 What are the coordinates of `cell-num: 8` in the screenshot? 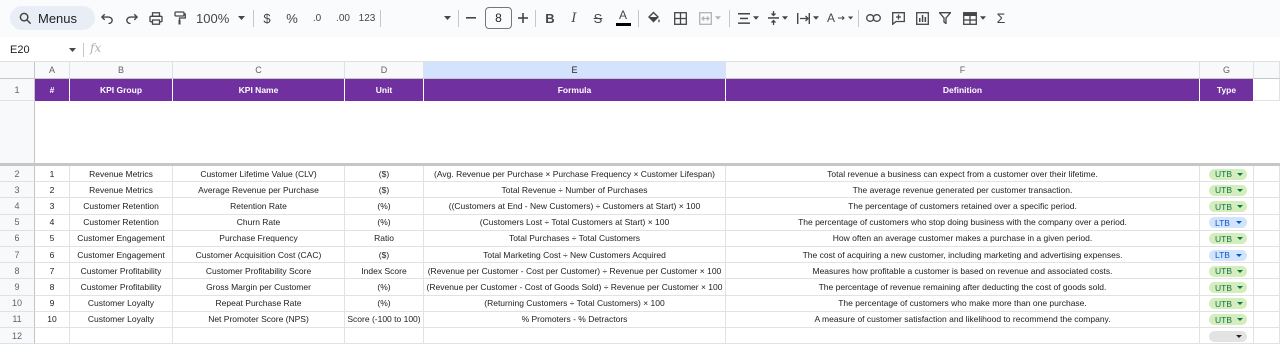 It's located at (52, 287).